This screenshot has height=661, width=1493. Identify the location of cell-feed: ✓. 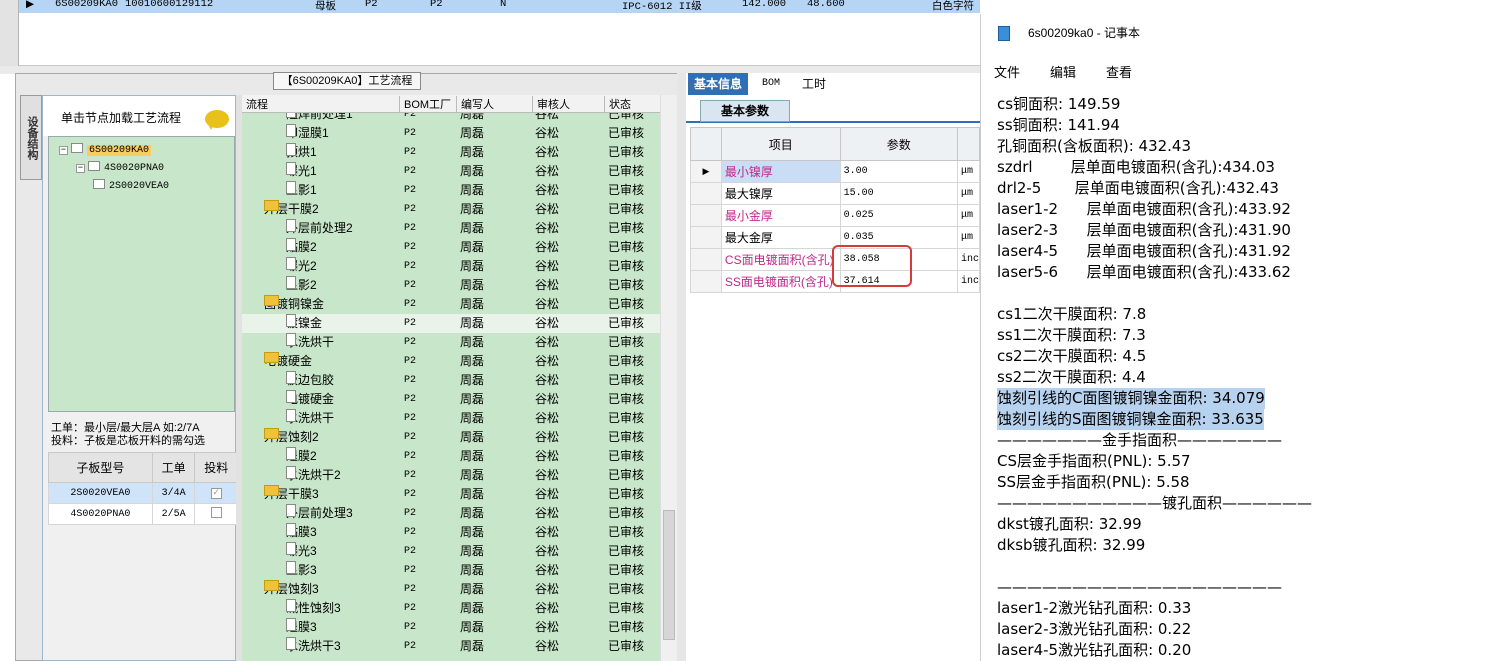
(216, 493).